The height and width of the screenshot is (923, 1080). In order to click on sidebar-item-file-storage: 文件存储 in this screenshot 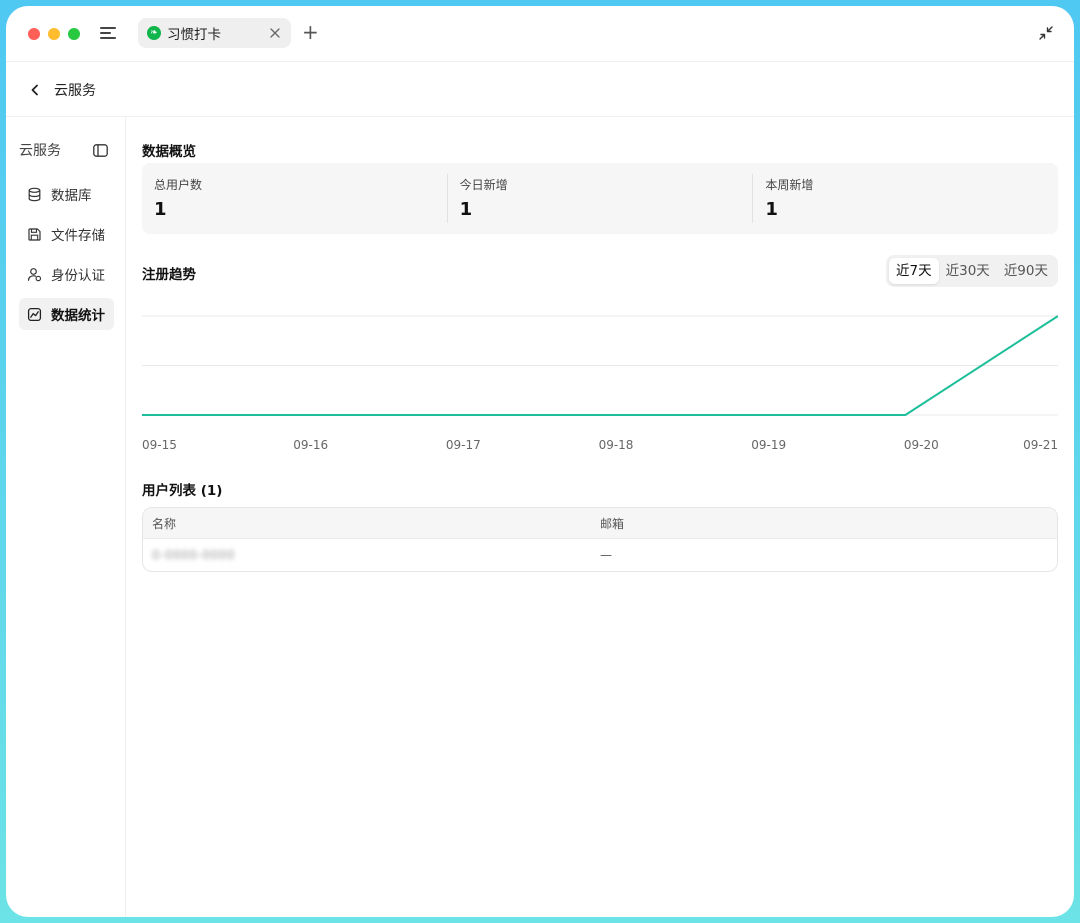, I will do `click(66, 234)`.